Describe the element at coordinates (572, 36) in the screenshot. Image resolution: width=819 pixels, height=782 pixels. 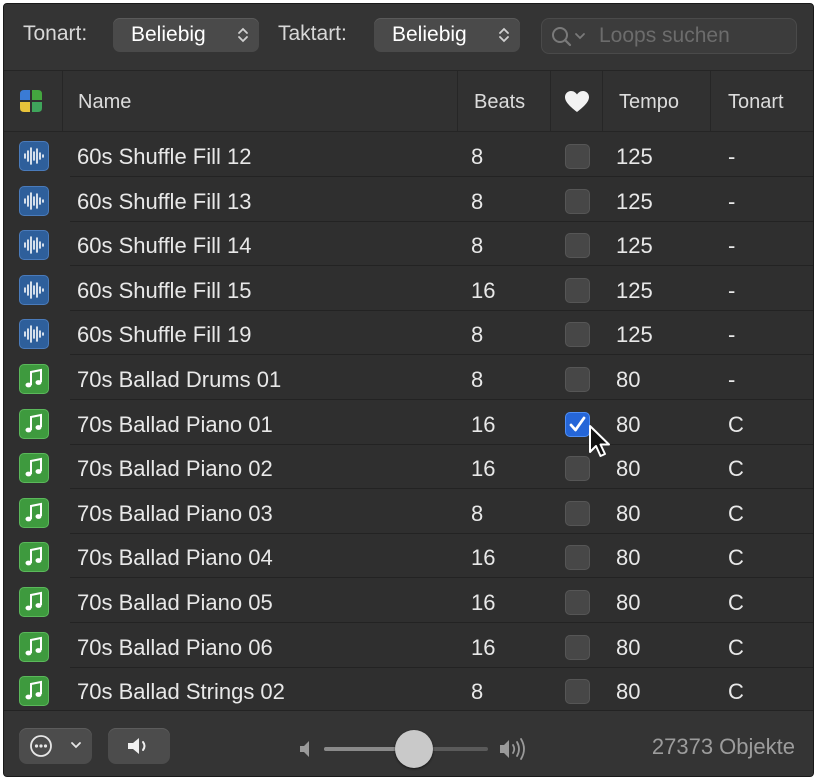
I see `search-icon` at that location.